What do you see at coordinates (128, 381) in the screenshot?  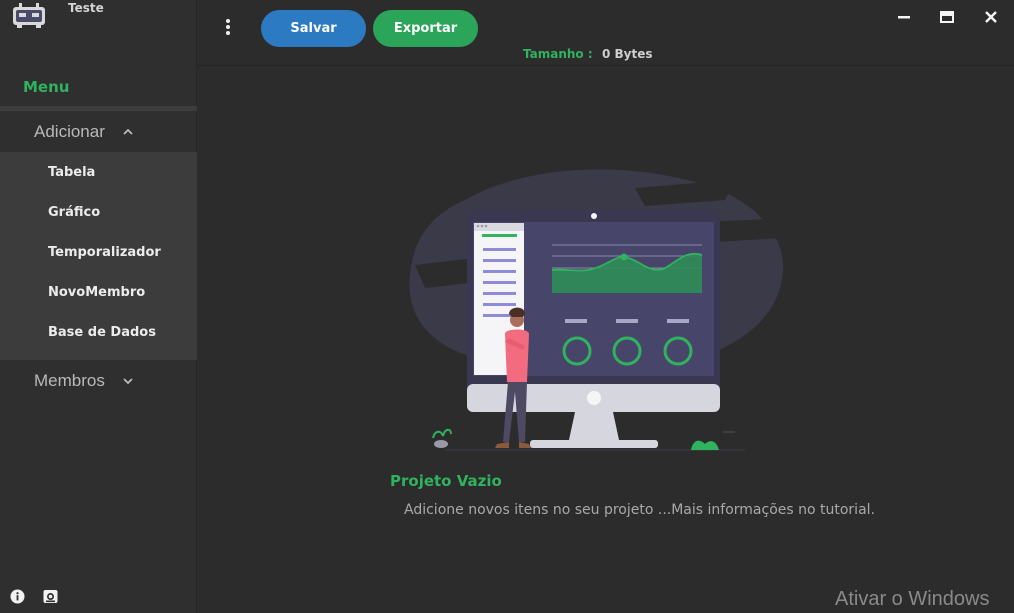 I see `chevron-down-icon` at bounding box center [128, 381].